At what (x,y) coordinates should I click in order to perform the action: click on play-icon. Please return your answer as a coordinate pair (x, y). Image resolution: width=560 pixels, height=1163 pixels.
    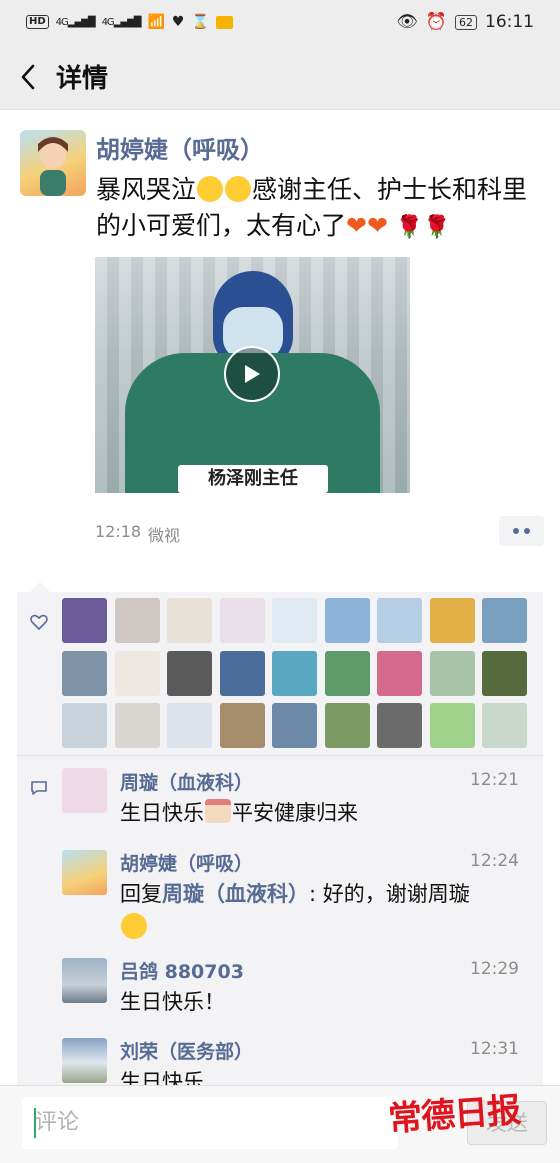
    Looking at the image, I should click on (252, 374).